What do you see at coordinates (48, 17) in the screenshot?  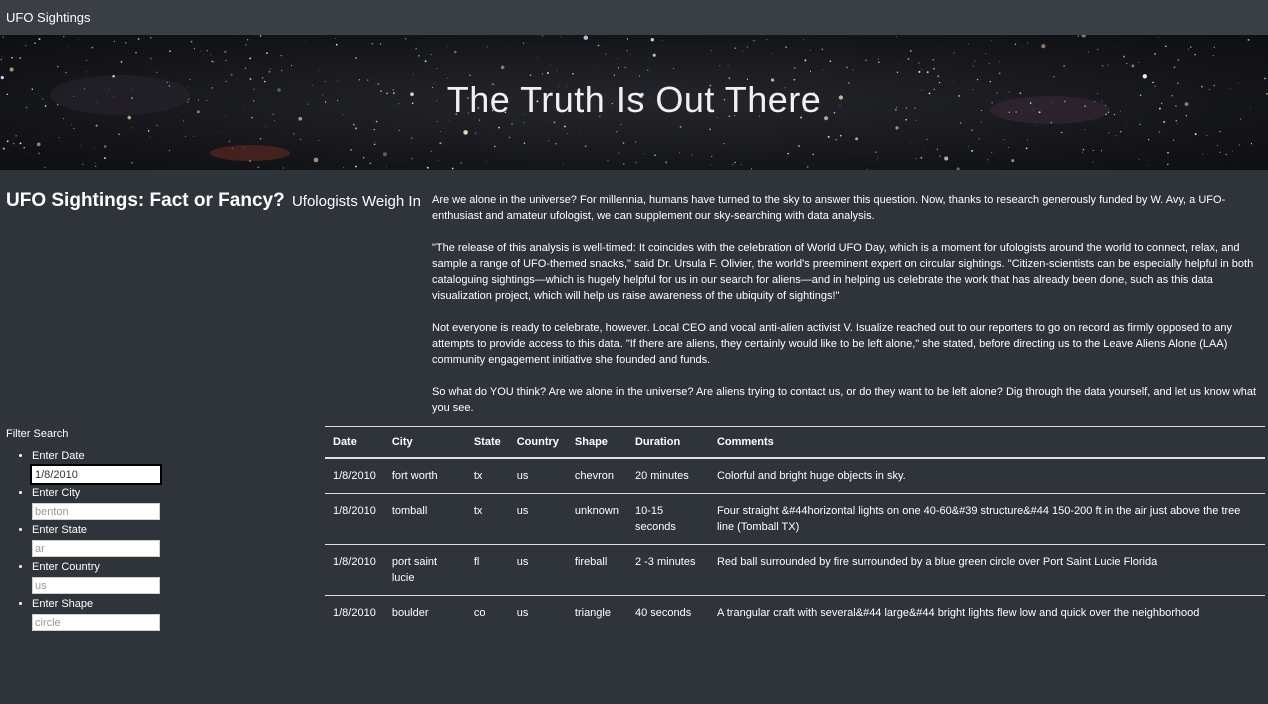 I see `navbar-brand: UFO Sightings` at bounding box center [48, 17].